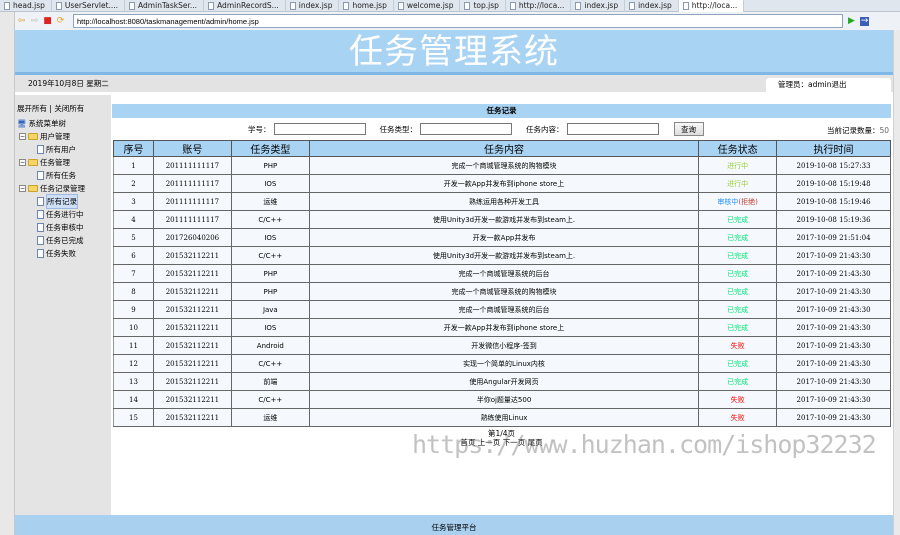 Image resolution: width=900 pixels, height=535 pixels. I want to click on editor-tab: top.jsp, so click(483, 6).